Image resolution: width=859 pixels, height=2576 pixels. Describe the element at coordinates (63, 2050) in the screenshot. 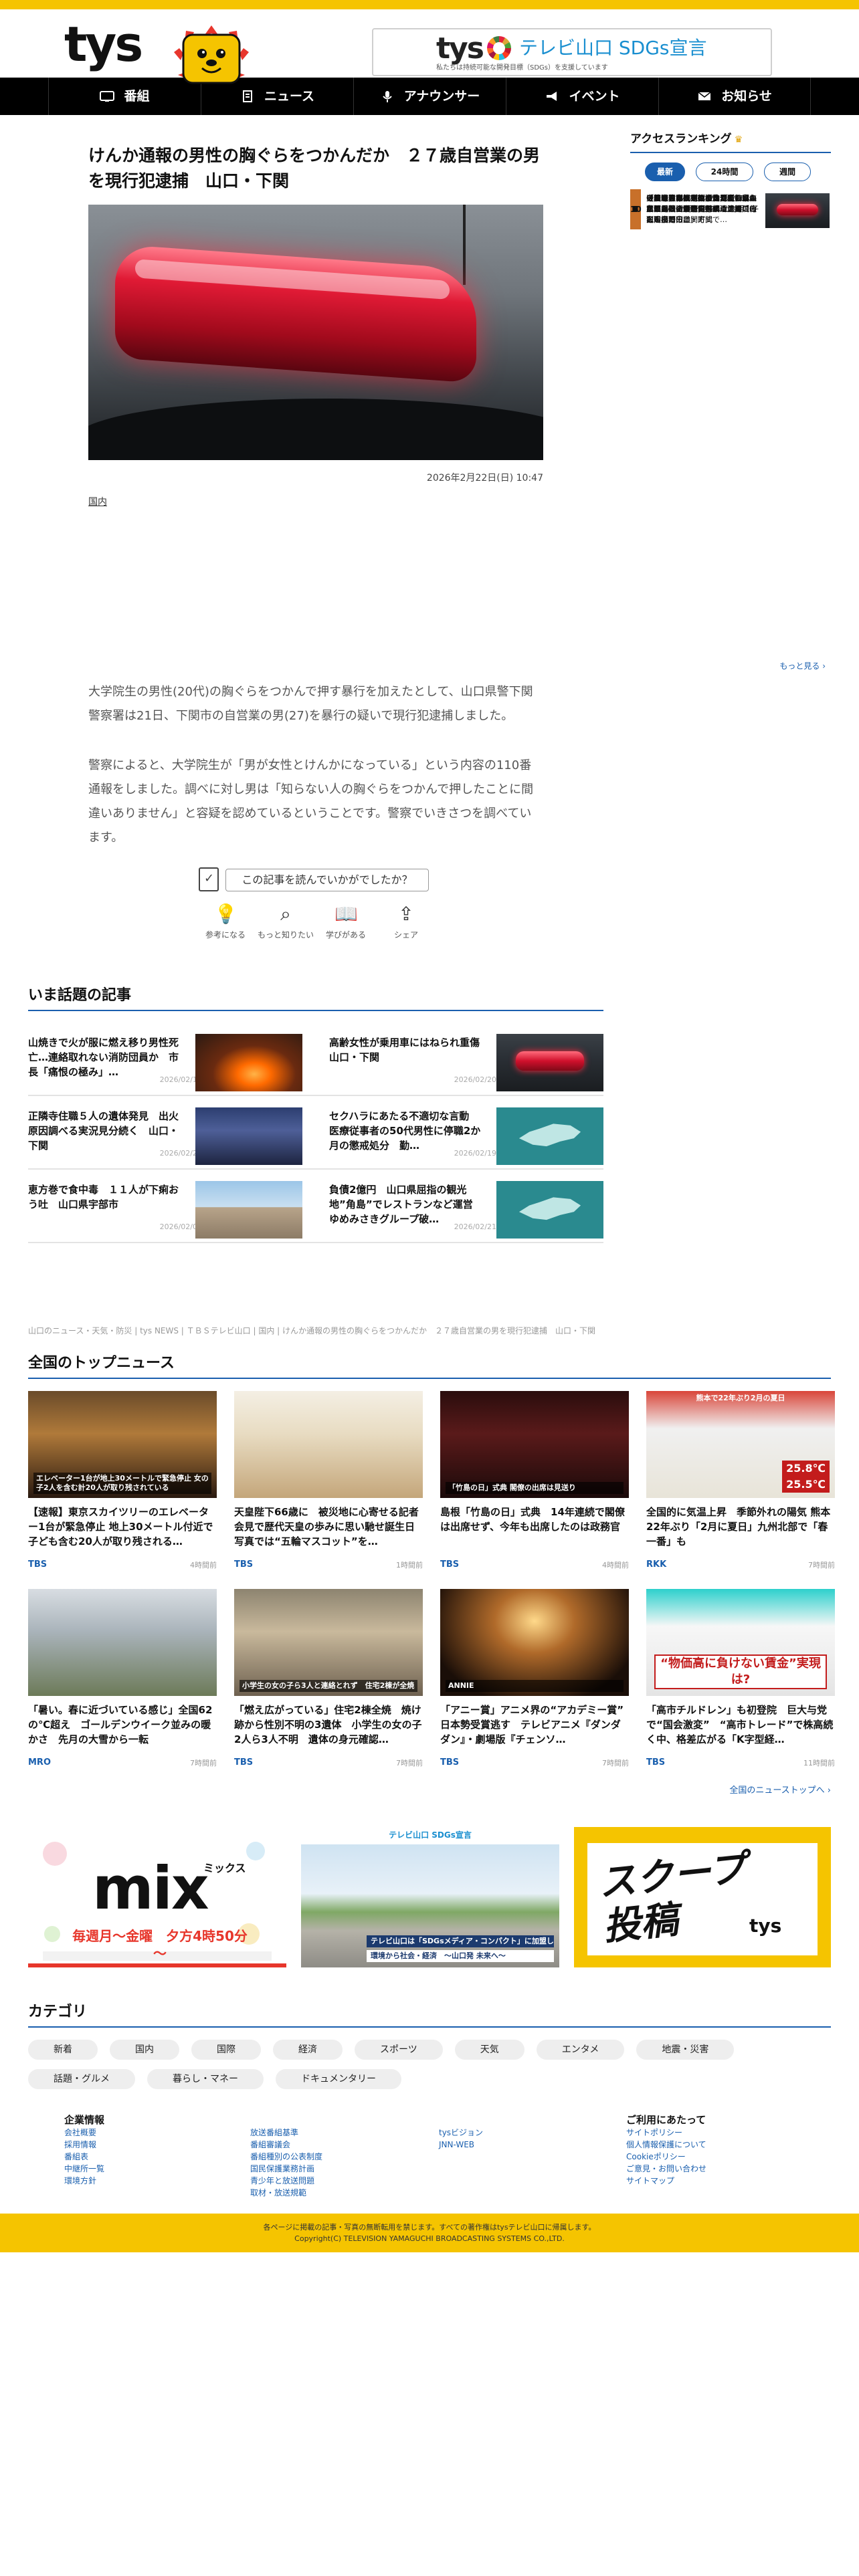

I see `category-chip: 新着` at that location.